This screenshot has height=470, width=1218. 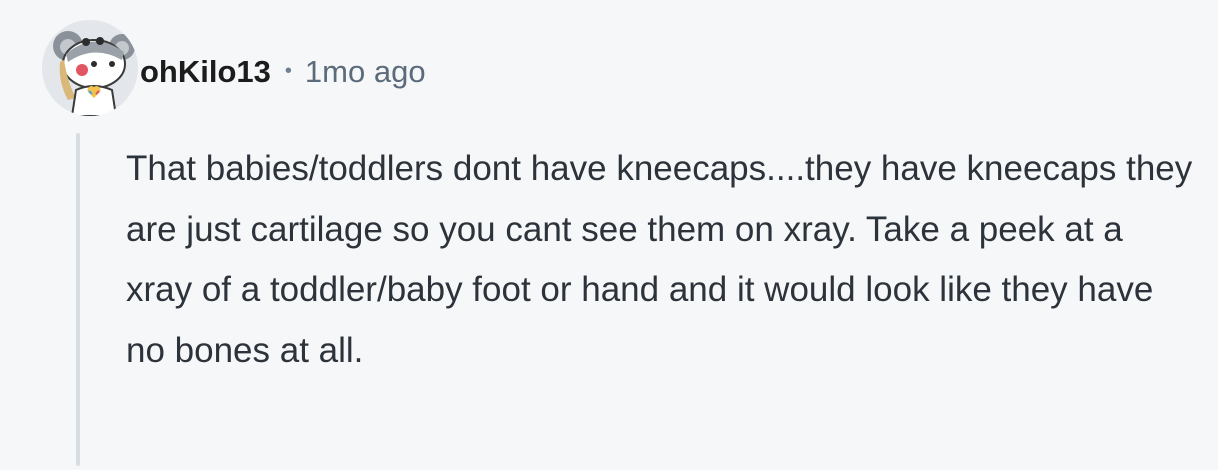 I want to click on username-link: ohKilo13, so click(x=205, y=72).